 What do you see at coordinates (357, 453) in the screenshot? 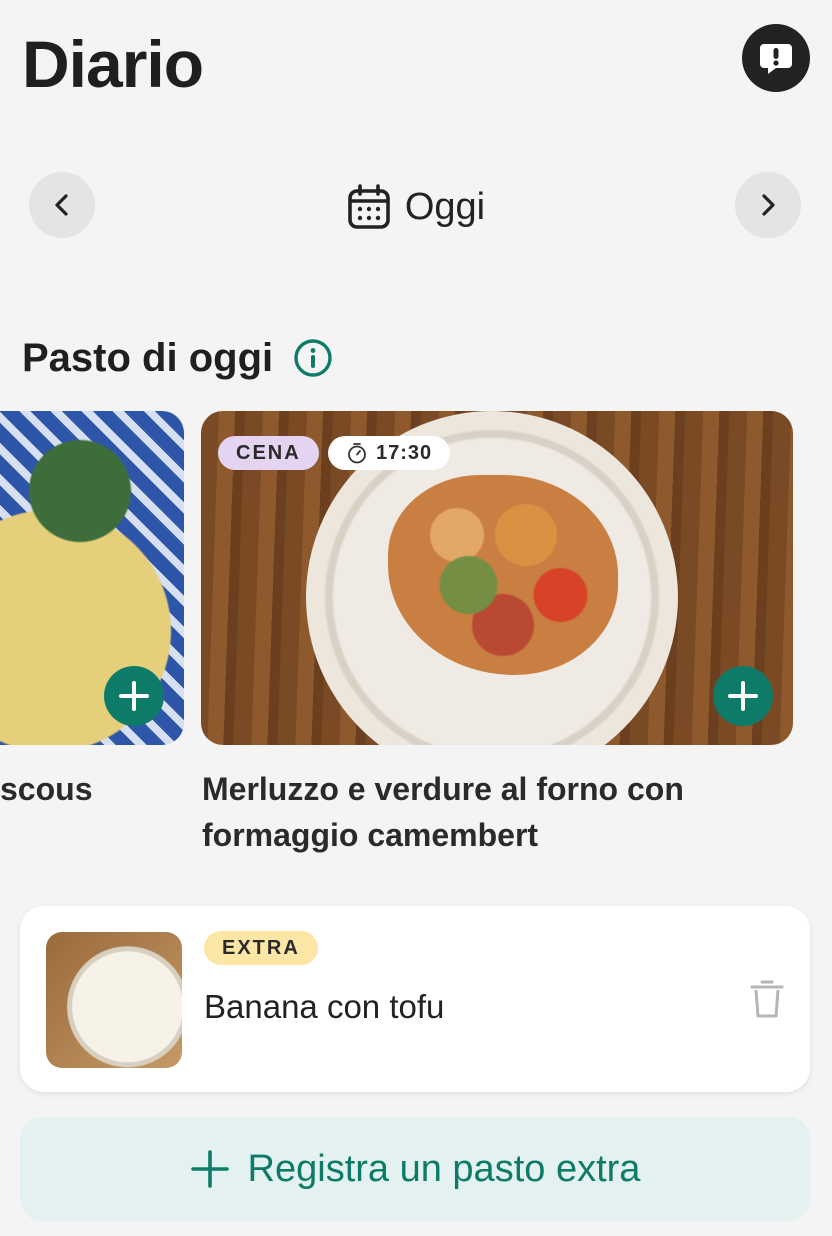
I see `stopwatch-icon` at bounding box center [357, 453].